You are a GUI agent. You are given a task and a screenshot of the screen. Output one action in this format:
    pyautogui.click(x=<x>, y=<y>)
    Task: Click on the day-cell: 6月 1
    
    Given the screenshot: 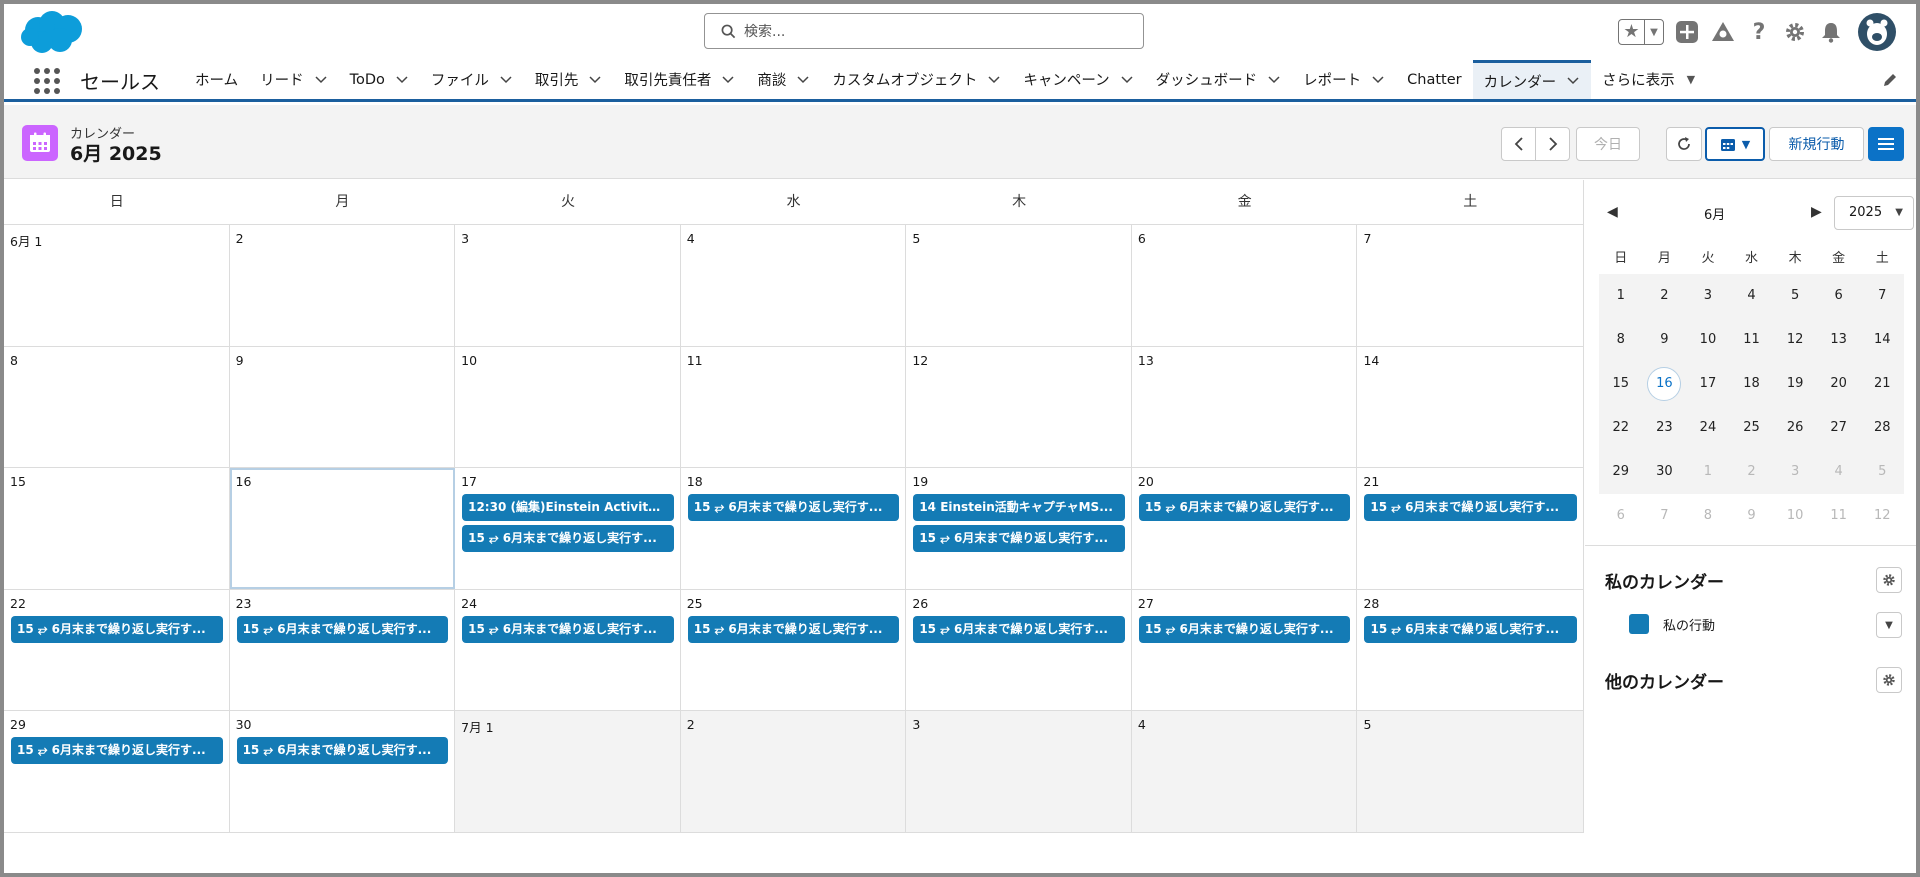 What is the action you would take?
    pyautogui.click(x=117, y=285)
    